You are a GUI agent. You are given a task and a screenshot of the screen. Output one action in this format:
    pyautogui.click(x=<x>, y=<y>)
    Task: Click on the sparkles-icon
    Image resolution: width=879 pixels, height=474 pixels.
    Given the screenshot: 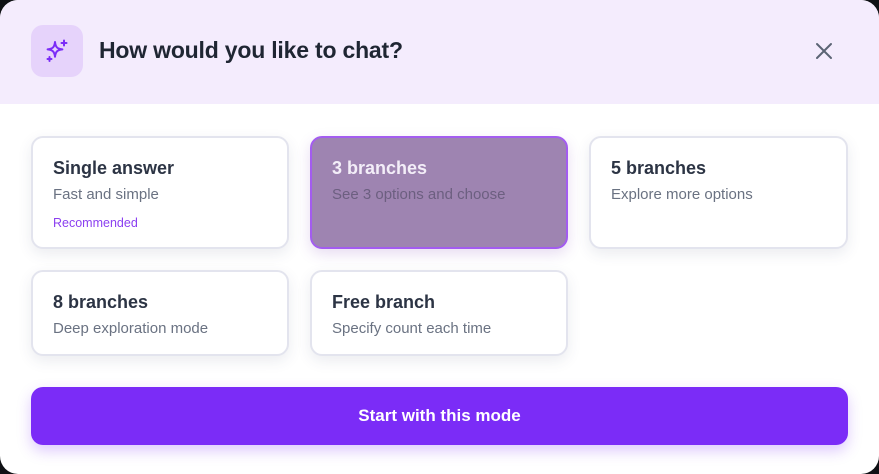 What is the action you would take?
    pyautogui.click(x=57, y=51)
    